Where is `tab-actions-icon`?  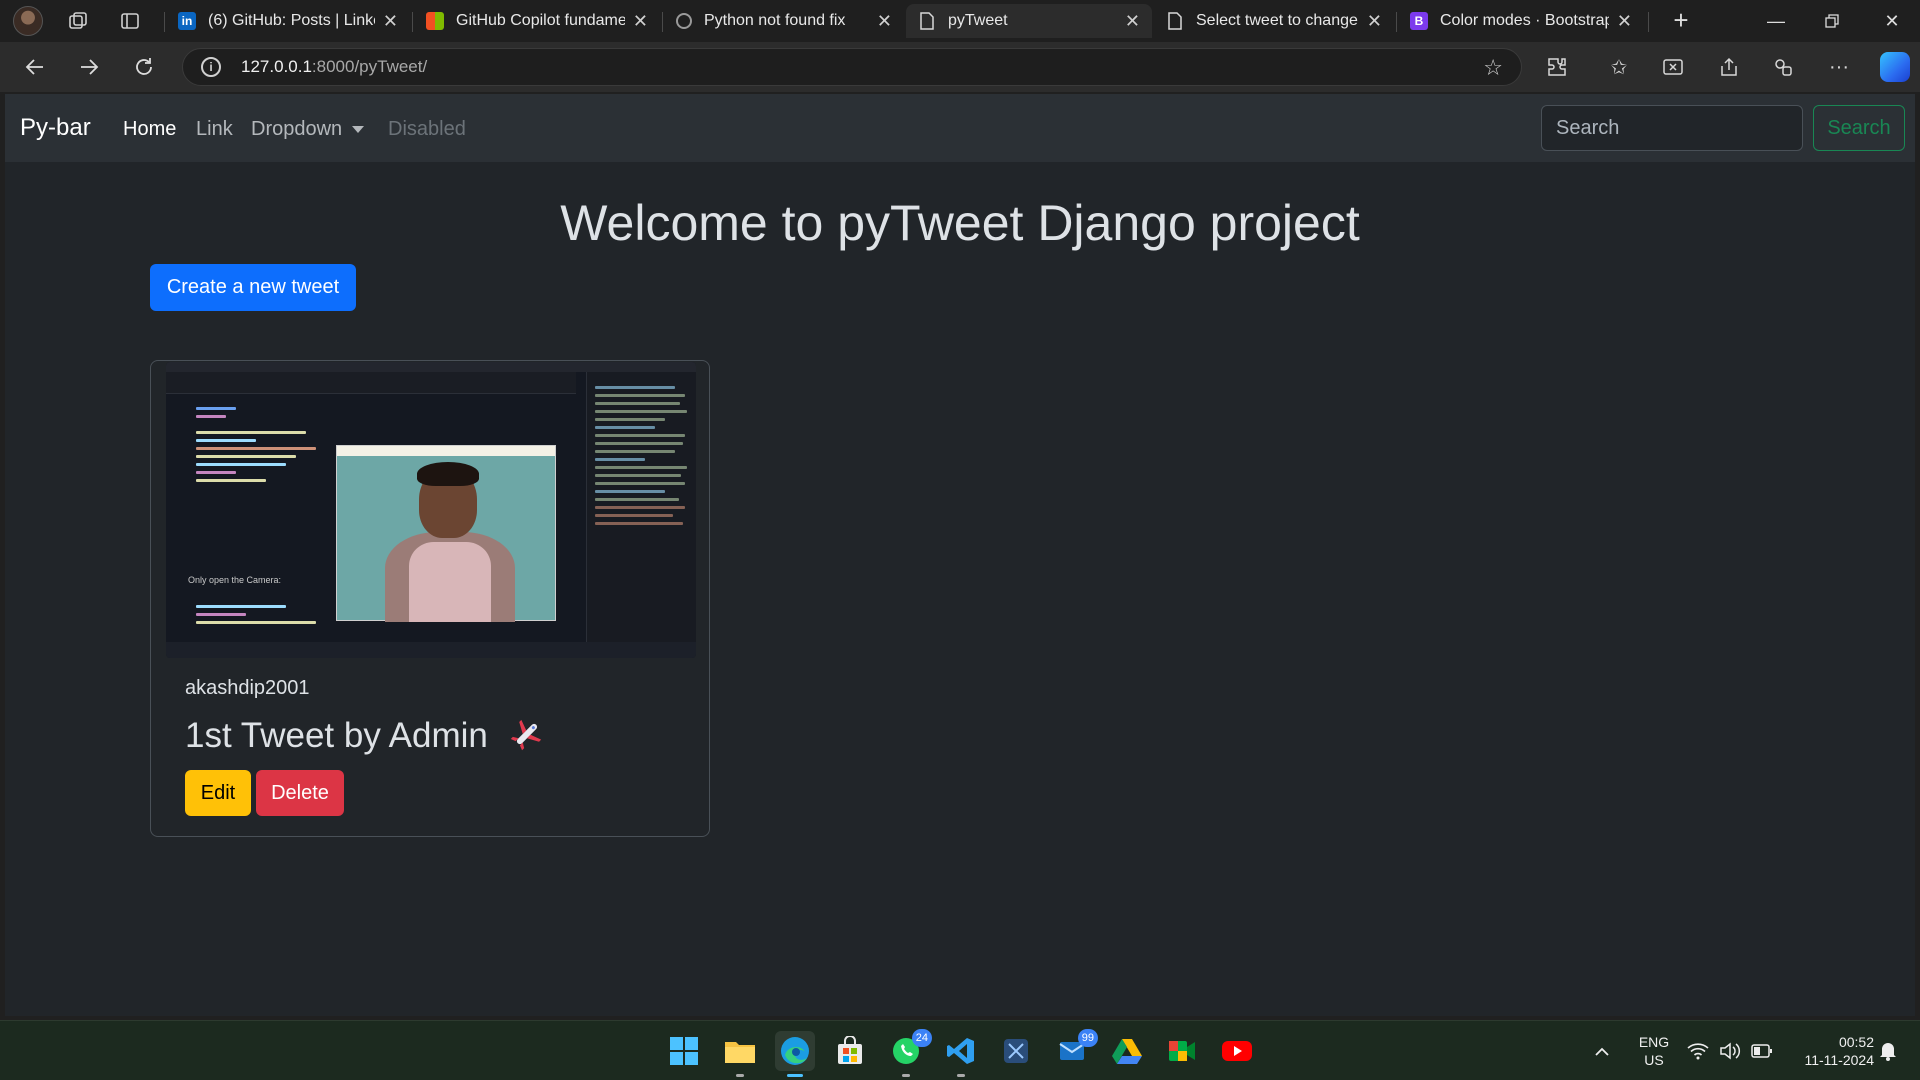 tab-actions-icon is located at coordinates (130, 21).